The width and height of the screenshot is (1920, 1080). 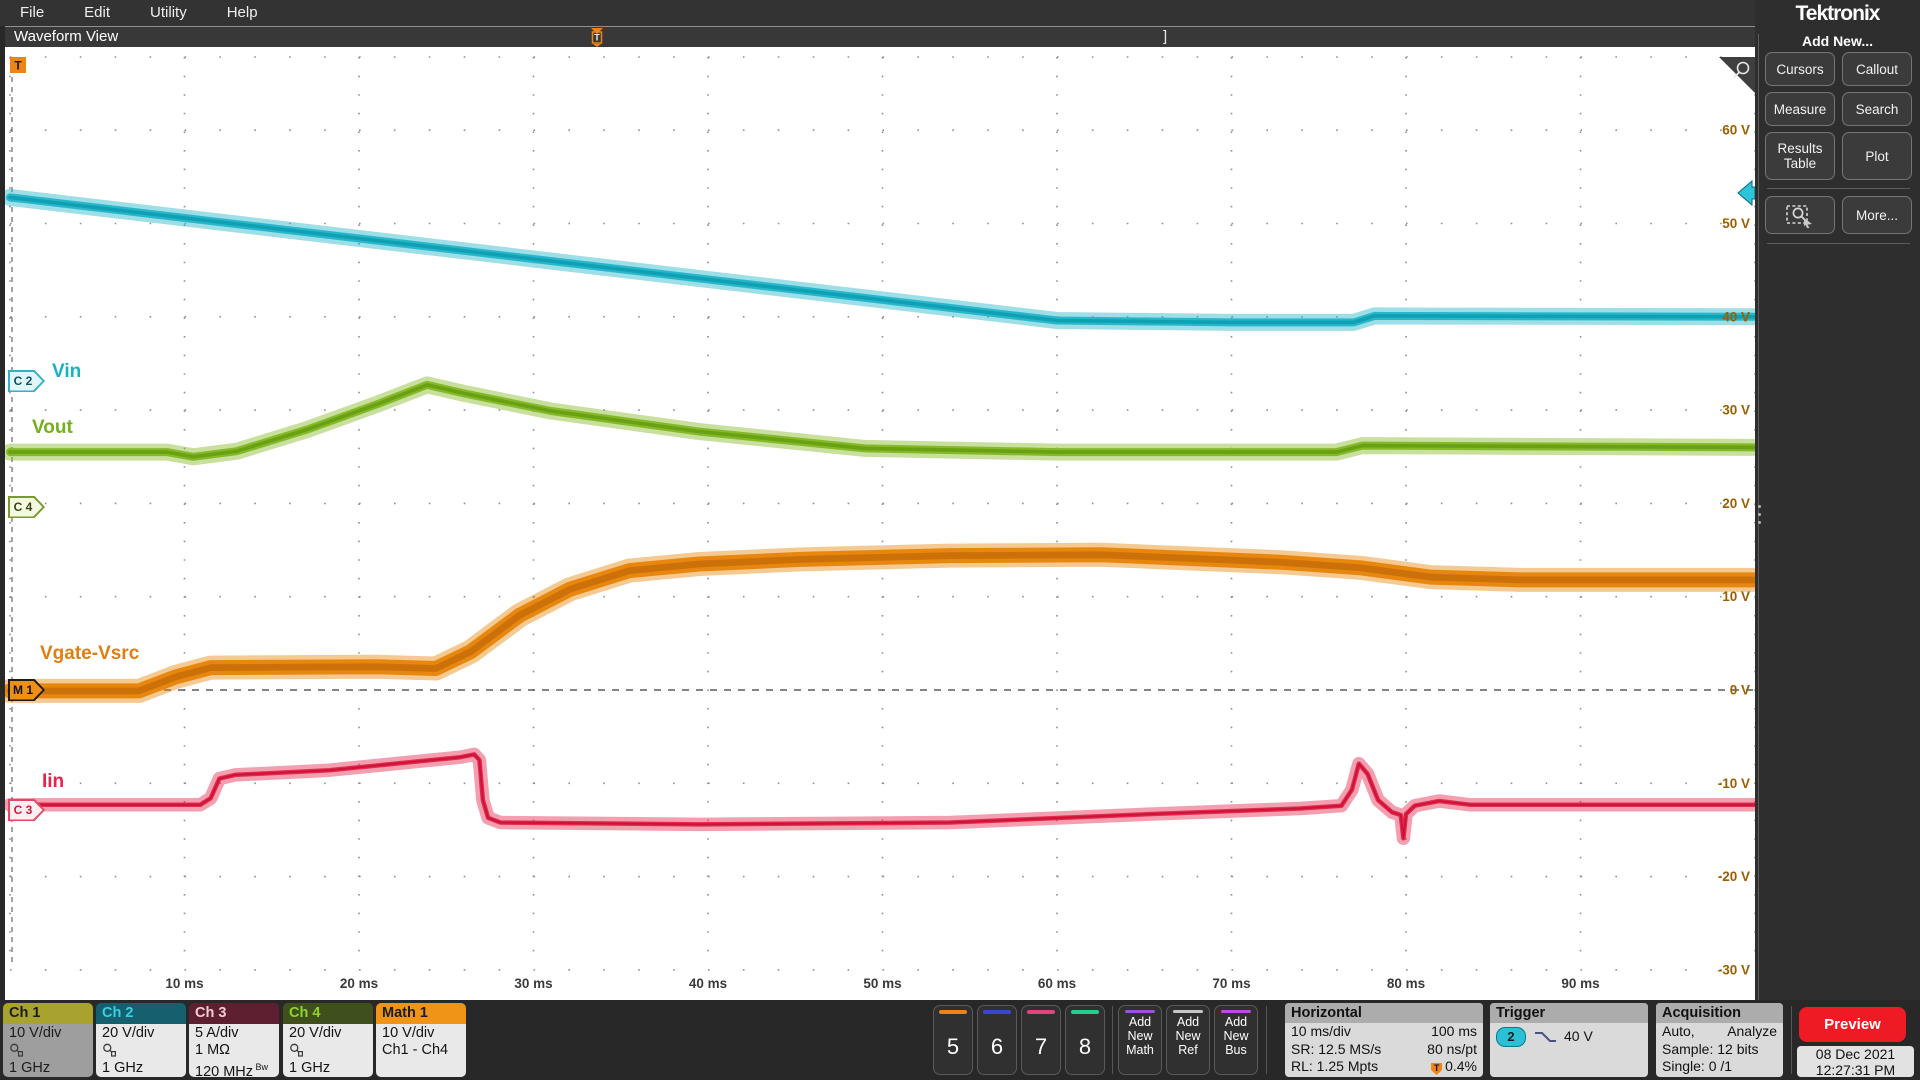 I want to click on channel-badge-settings: 20 V/div 1 GHz, so click(x=328, y=1050).